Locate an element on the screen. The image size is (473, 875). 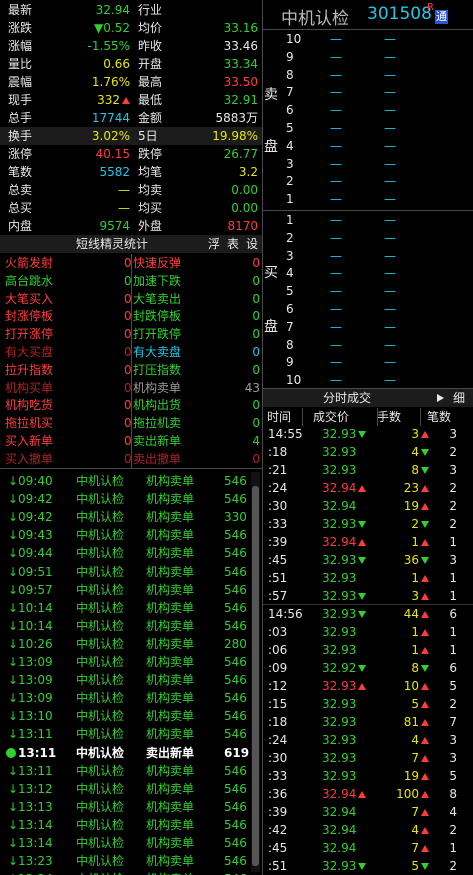
tick-row: :30 32.94 19 2 is located at coordinates (368, 506).